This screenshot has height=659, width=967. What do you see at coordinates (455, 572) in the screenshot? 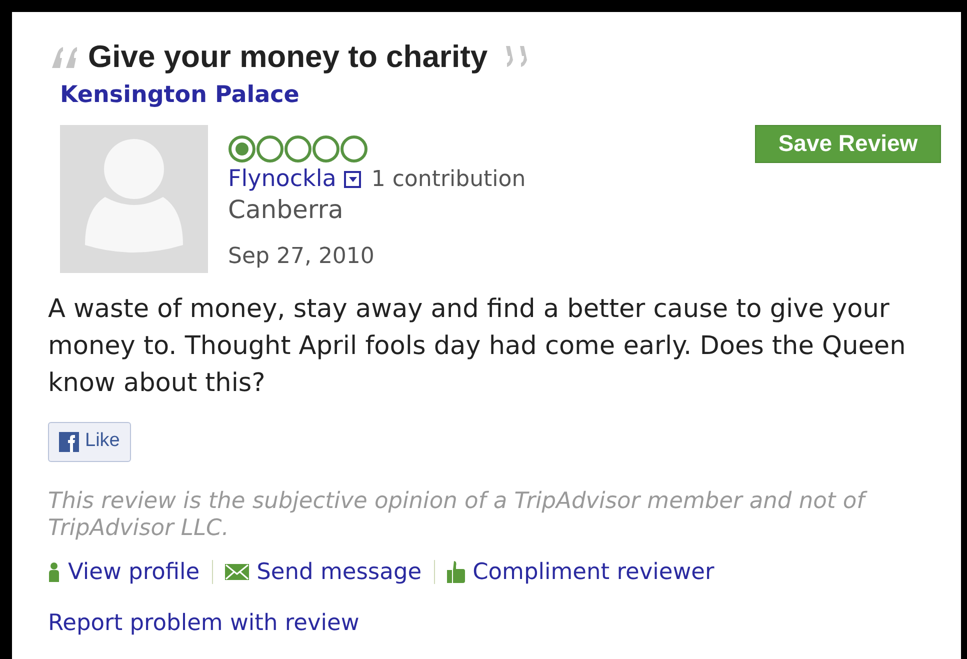
I see `thumbs-up-icon` at bounding box center [455, 572].